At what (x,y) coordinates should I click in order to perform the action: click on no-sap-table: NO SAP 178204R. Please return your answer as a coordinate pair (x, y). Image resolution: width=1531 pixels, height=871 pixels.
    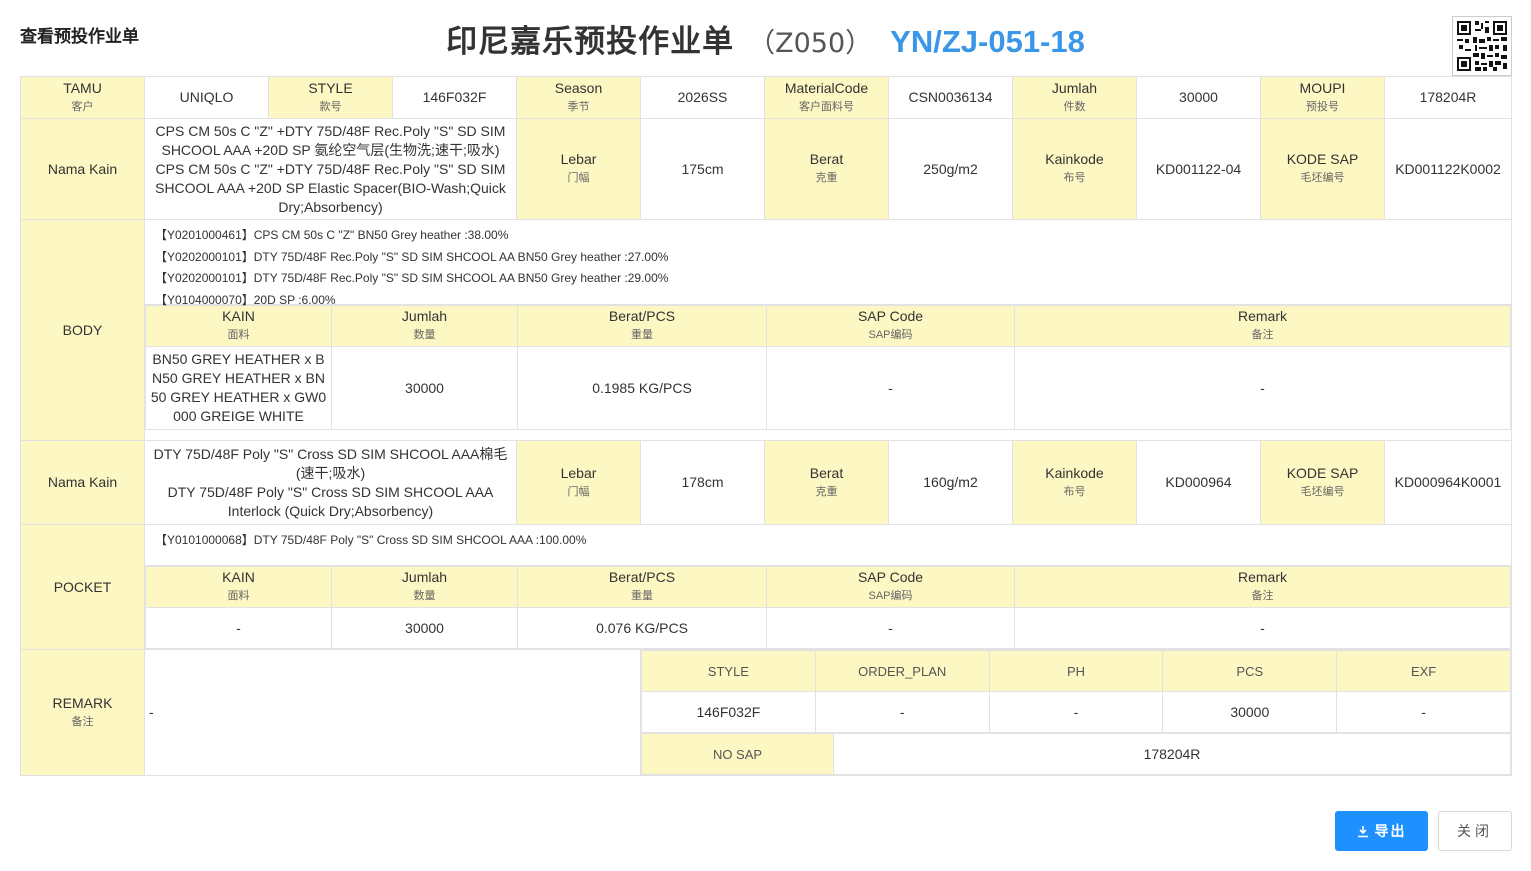
    Looking at the image, I should click on (1076, 754).